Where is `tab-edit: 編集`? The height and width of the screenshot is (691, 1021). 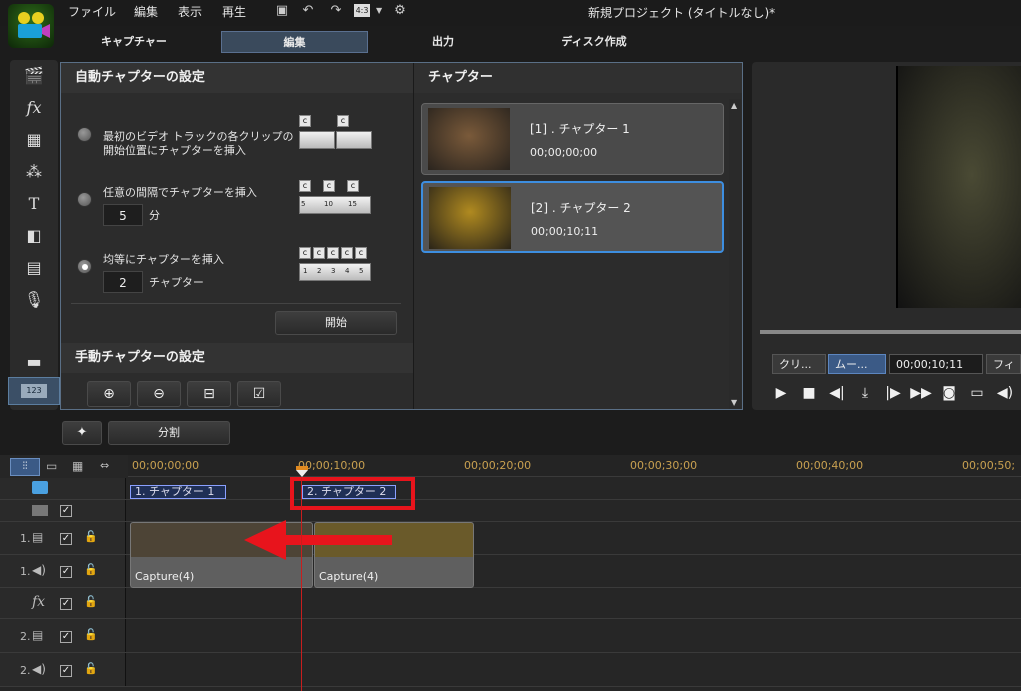 tab-edit: 編集 is located at coordinates (294, 42).